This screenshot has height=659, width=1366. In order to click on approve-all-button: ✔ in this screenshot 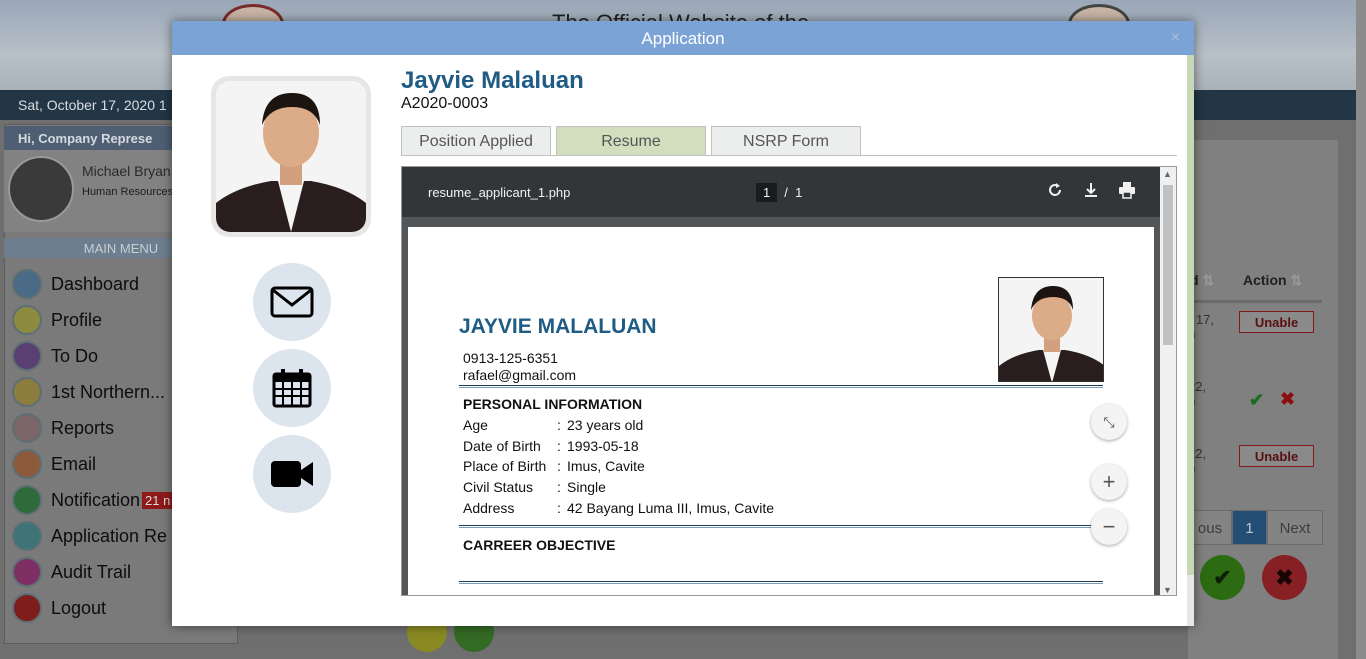, I will do `click(1222, 577)`.